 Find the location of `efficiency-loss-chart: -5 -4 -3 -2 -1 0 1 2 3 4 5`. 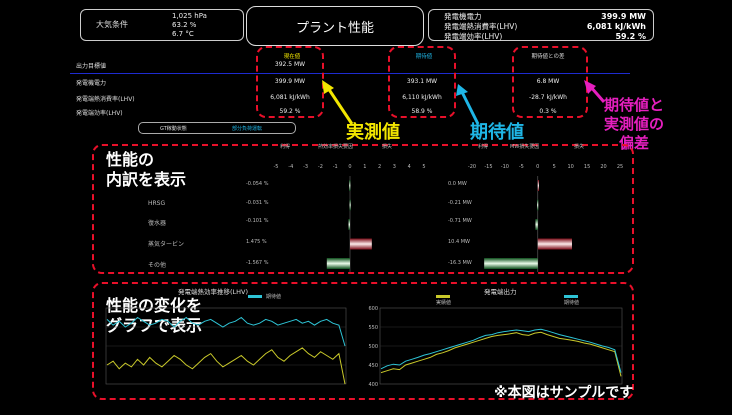

efficiency-loss-chart: -5 -4 -3 -2 -1 0 1 2 3 4 5 is located at coordinates (350, 218).